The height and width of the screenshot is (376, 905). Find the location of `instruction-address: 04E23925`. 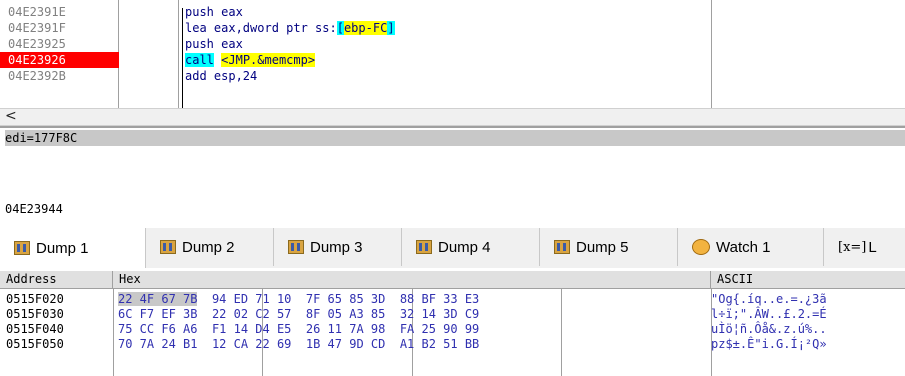

instruction-address: 04E23925 is located at coordinates (37, 44).